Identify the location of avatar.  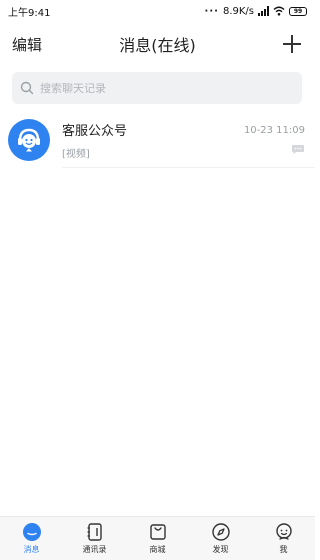
(29, 140).